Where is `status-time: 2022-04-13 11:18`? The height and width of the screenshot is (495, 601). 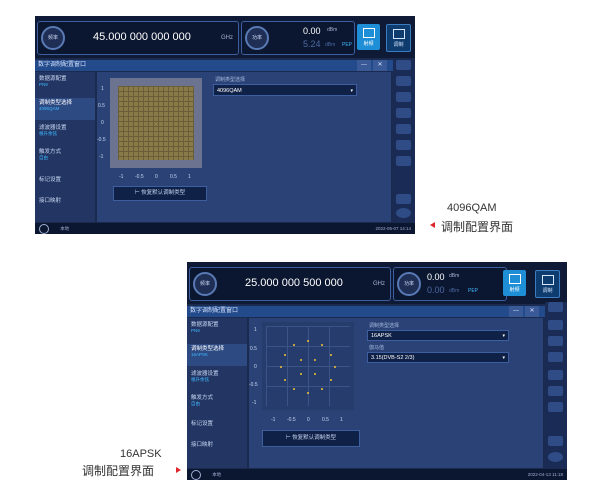
status-time: 2022-04-13 11:18 is located at coordinates (545, 474).